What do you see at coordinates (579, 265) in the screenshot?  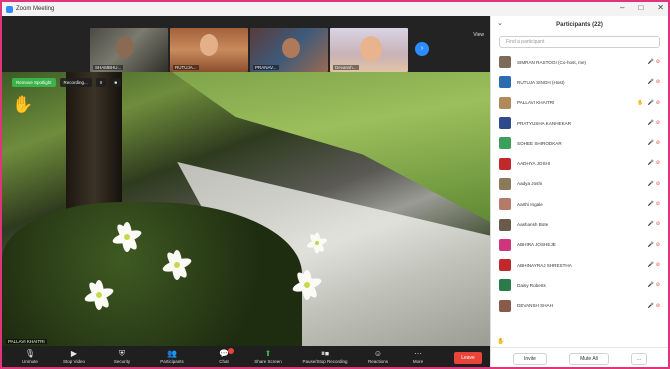 I see `participant-row: ABHINAYRAJ SHRESTHA 🎤 ⊘` at bounding box center [579, 265].